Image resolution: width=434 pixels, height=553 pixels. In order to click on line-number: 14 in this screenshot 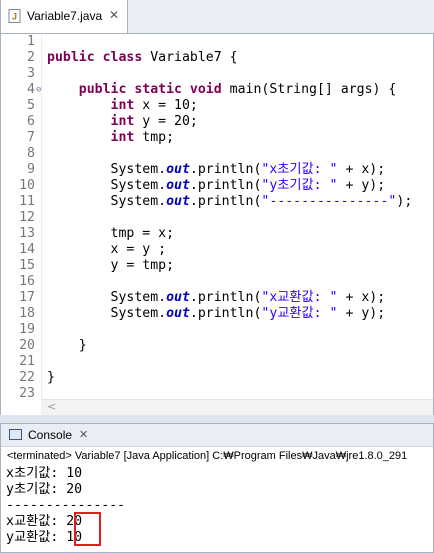, I will do `click(27, 249)`.